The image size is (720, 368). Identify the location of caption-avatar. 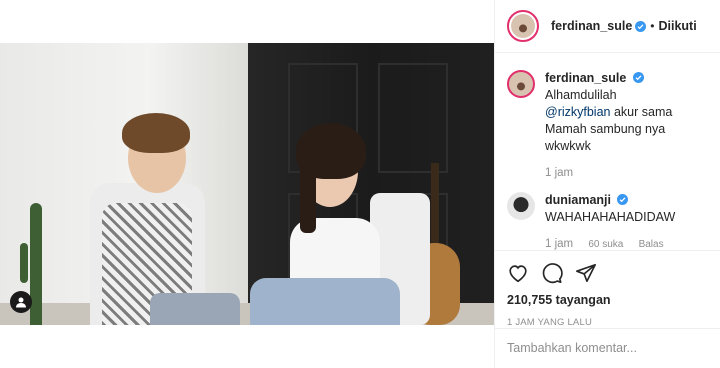
(521, 84).